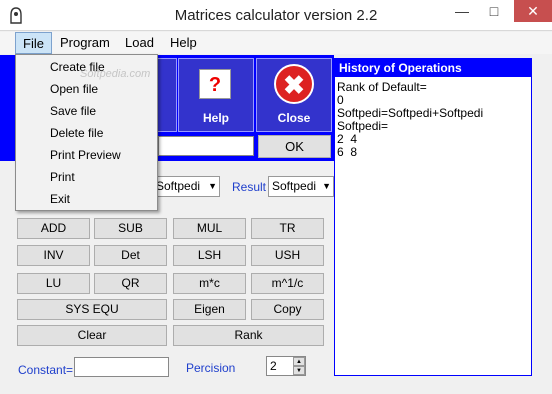 Image resolution: width=552 pixels, height=394 pixels. What do you see at coordinates (299, 361) in the screenshot?
I see `stepper-up-icon: ▲` at bounding box center [299, 361].